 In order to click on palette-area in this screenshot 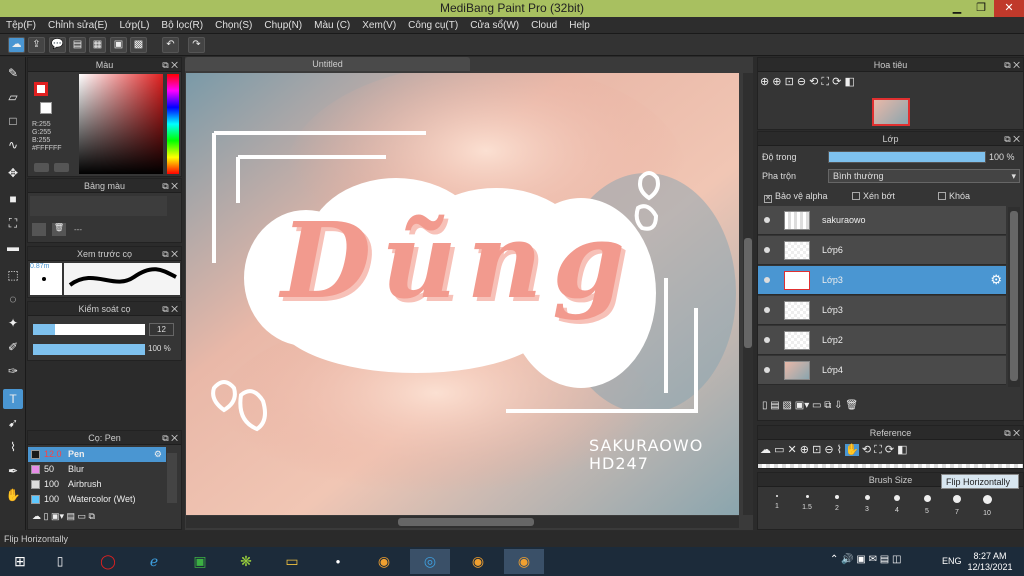, I will do `click(98, 206)`.